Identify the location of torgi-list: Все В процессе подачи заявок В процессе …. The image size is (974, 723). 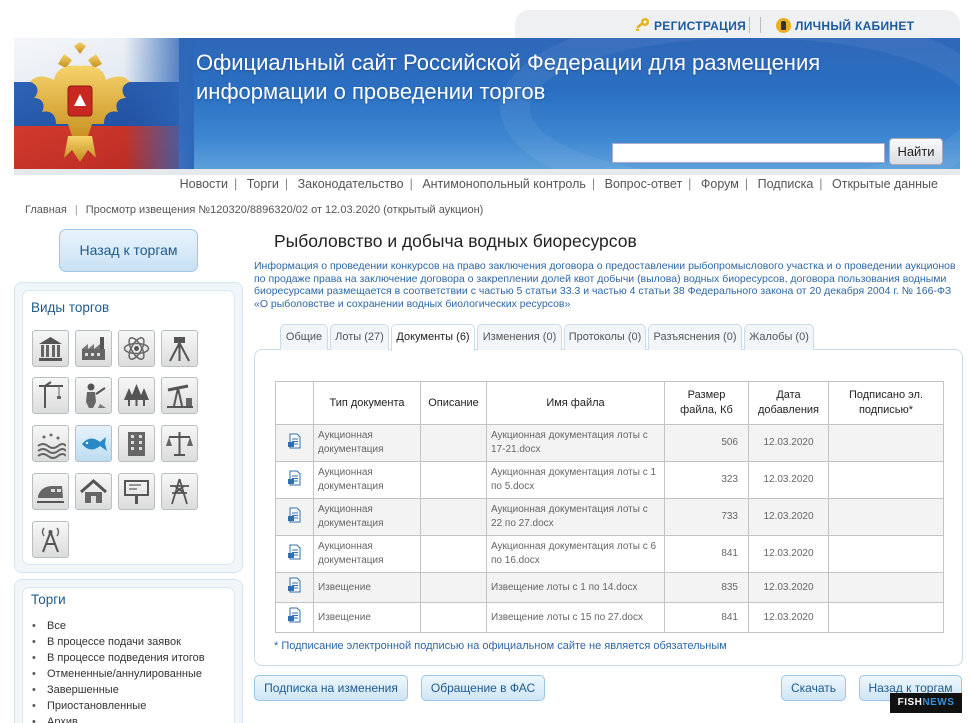
(126, 670).